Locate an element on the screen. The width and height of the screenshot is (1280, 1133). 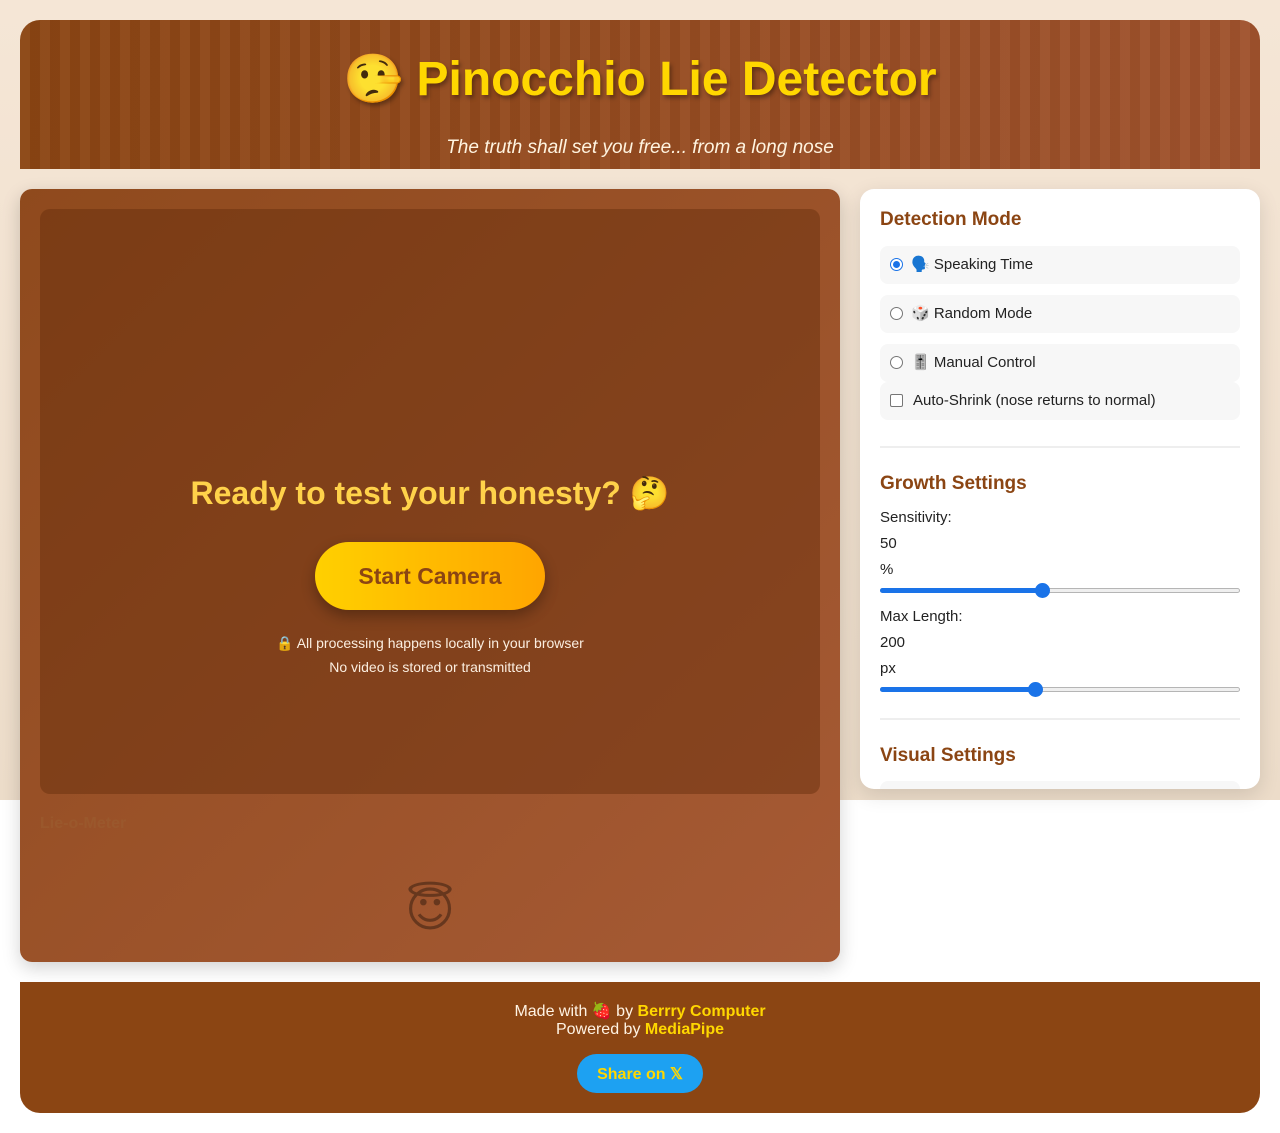
start-camera-button: Start Camera is located at coordinates (430, 576).